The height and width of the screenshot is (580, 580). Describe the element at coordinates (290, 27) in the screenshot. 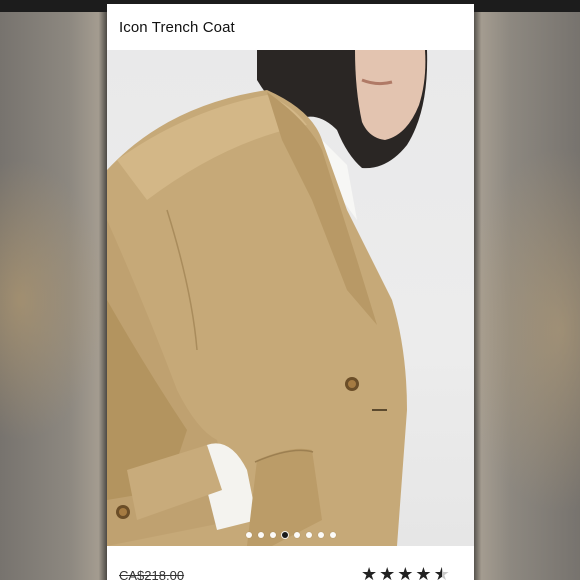

I see `title-bar: Icon Trench Coat` at that location.